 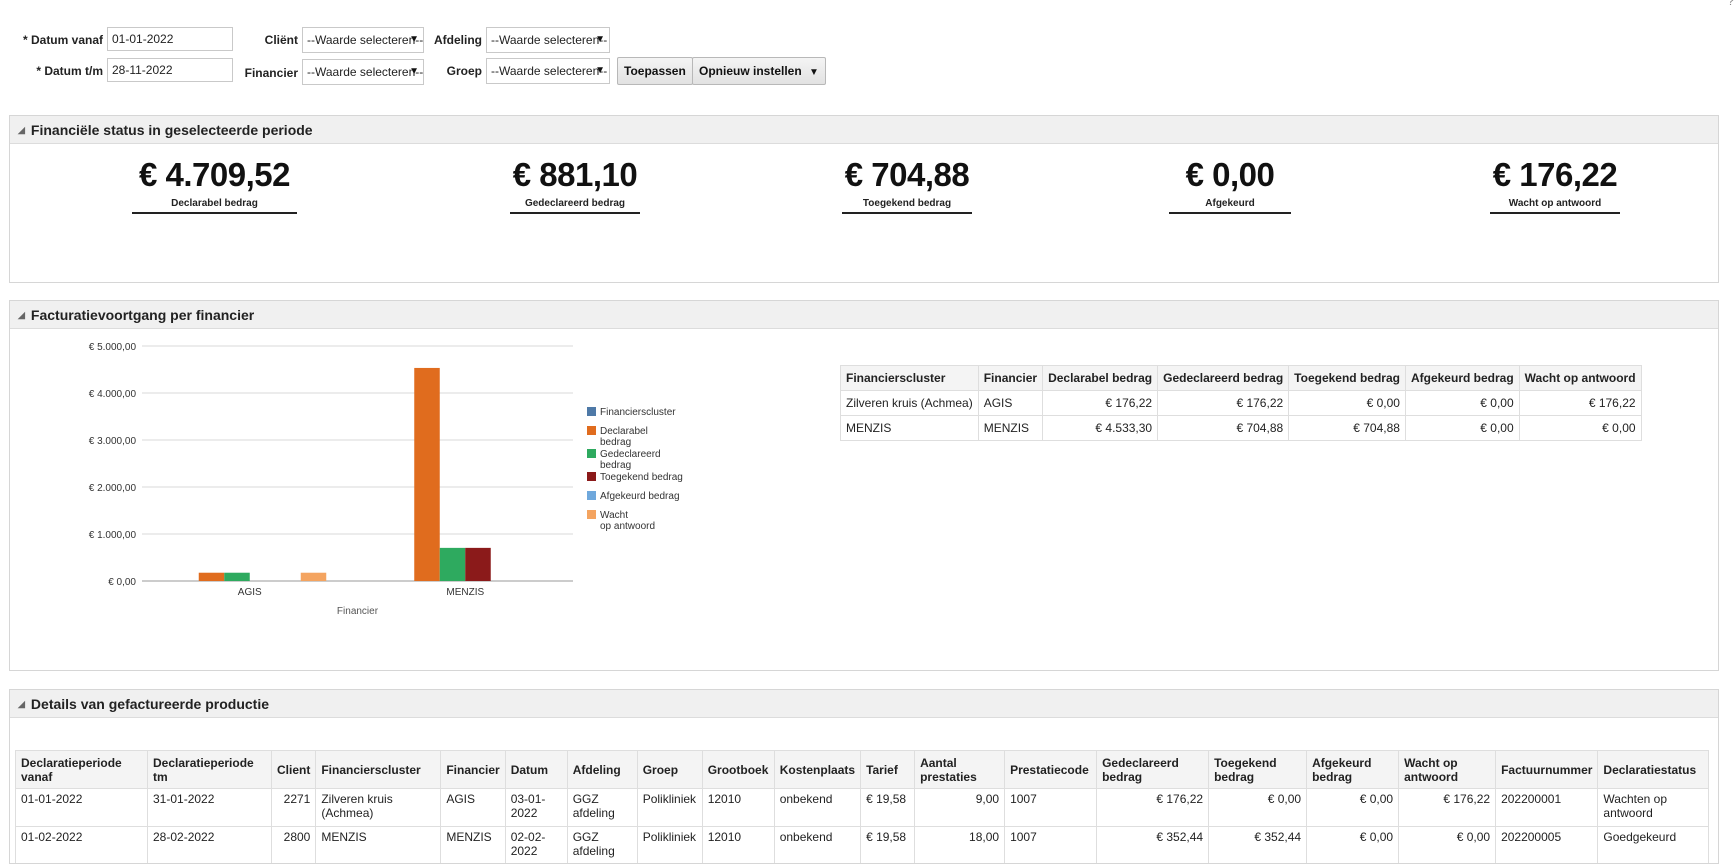 I want to click on legend-label: op antwoord, so click(x=627, y=526).